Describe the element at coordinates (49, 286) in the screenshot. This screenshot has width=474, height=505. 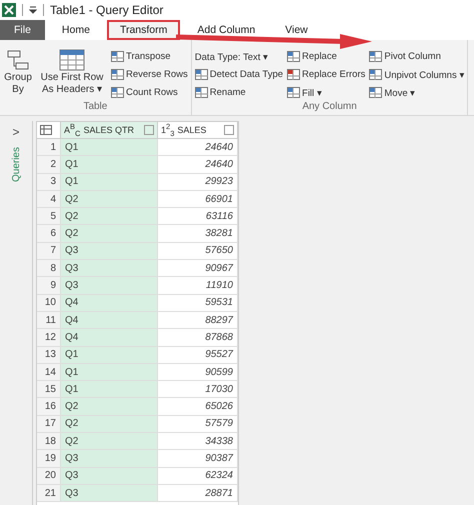
I see `row-number: 9` at that location.